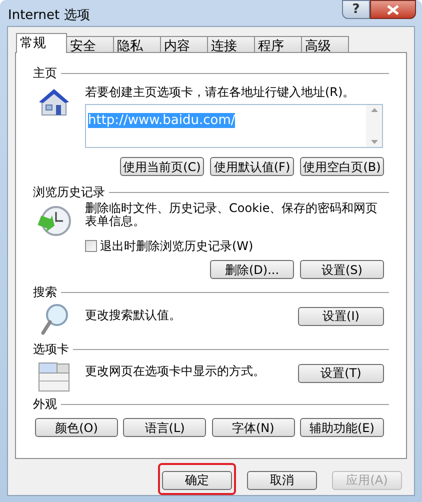 This screenshot has width=422, height=502. I want to click on tabs-icon, so click(54, 377).